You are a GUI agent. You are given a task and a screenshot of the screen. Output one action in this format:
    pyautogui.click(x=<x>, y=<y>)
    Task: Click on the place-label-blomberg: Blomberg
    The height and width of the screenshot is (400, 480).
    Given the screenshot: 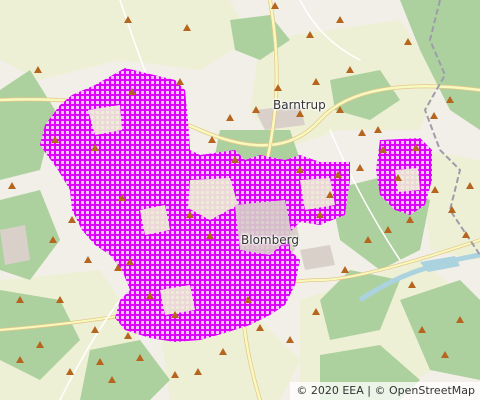 What is the action you would take?
    pyautogui.click(x=270, y=240)
    